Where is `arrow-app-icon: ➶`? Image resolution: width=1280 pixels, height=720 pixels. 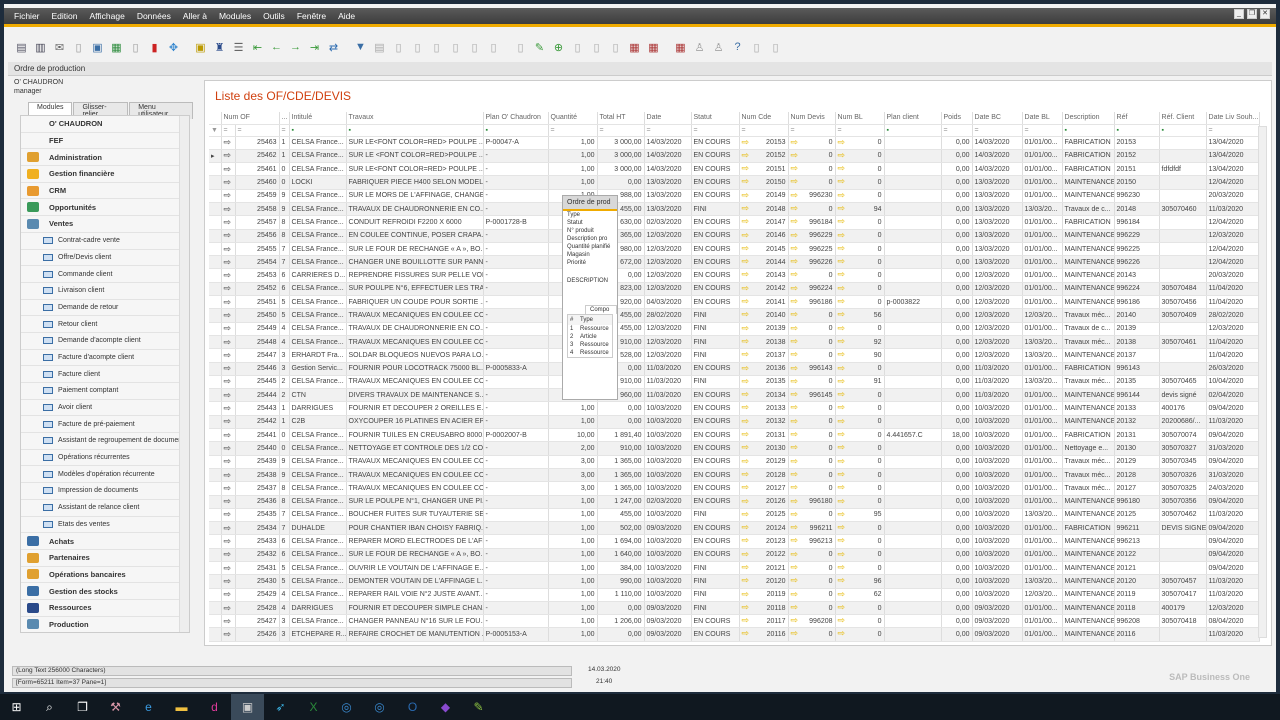
arrow-app-icon: ➶ is located at coordinates (280, 707).